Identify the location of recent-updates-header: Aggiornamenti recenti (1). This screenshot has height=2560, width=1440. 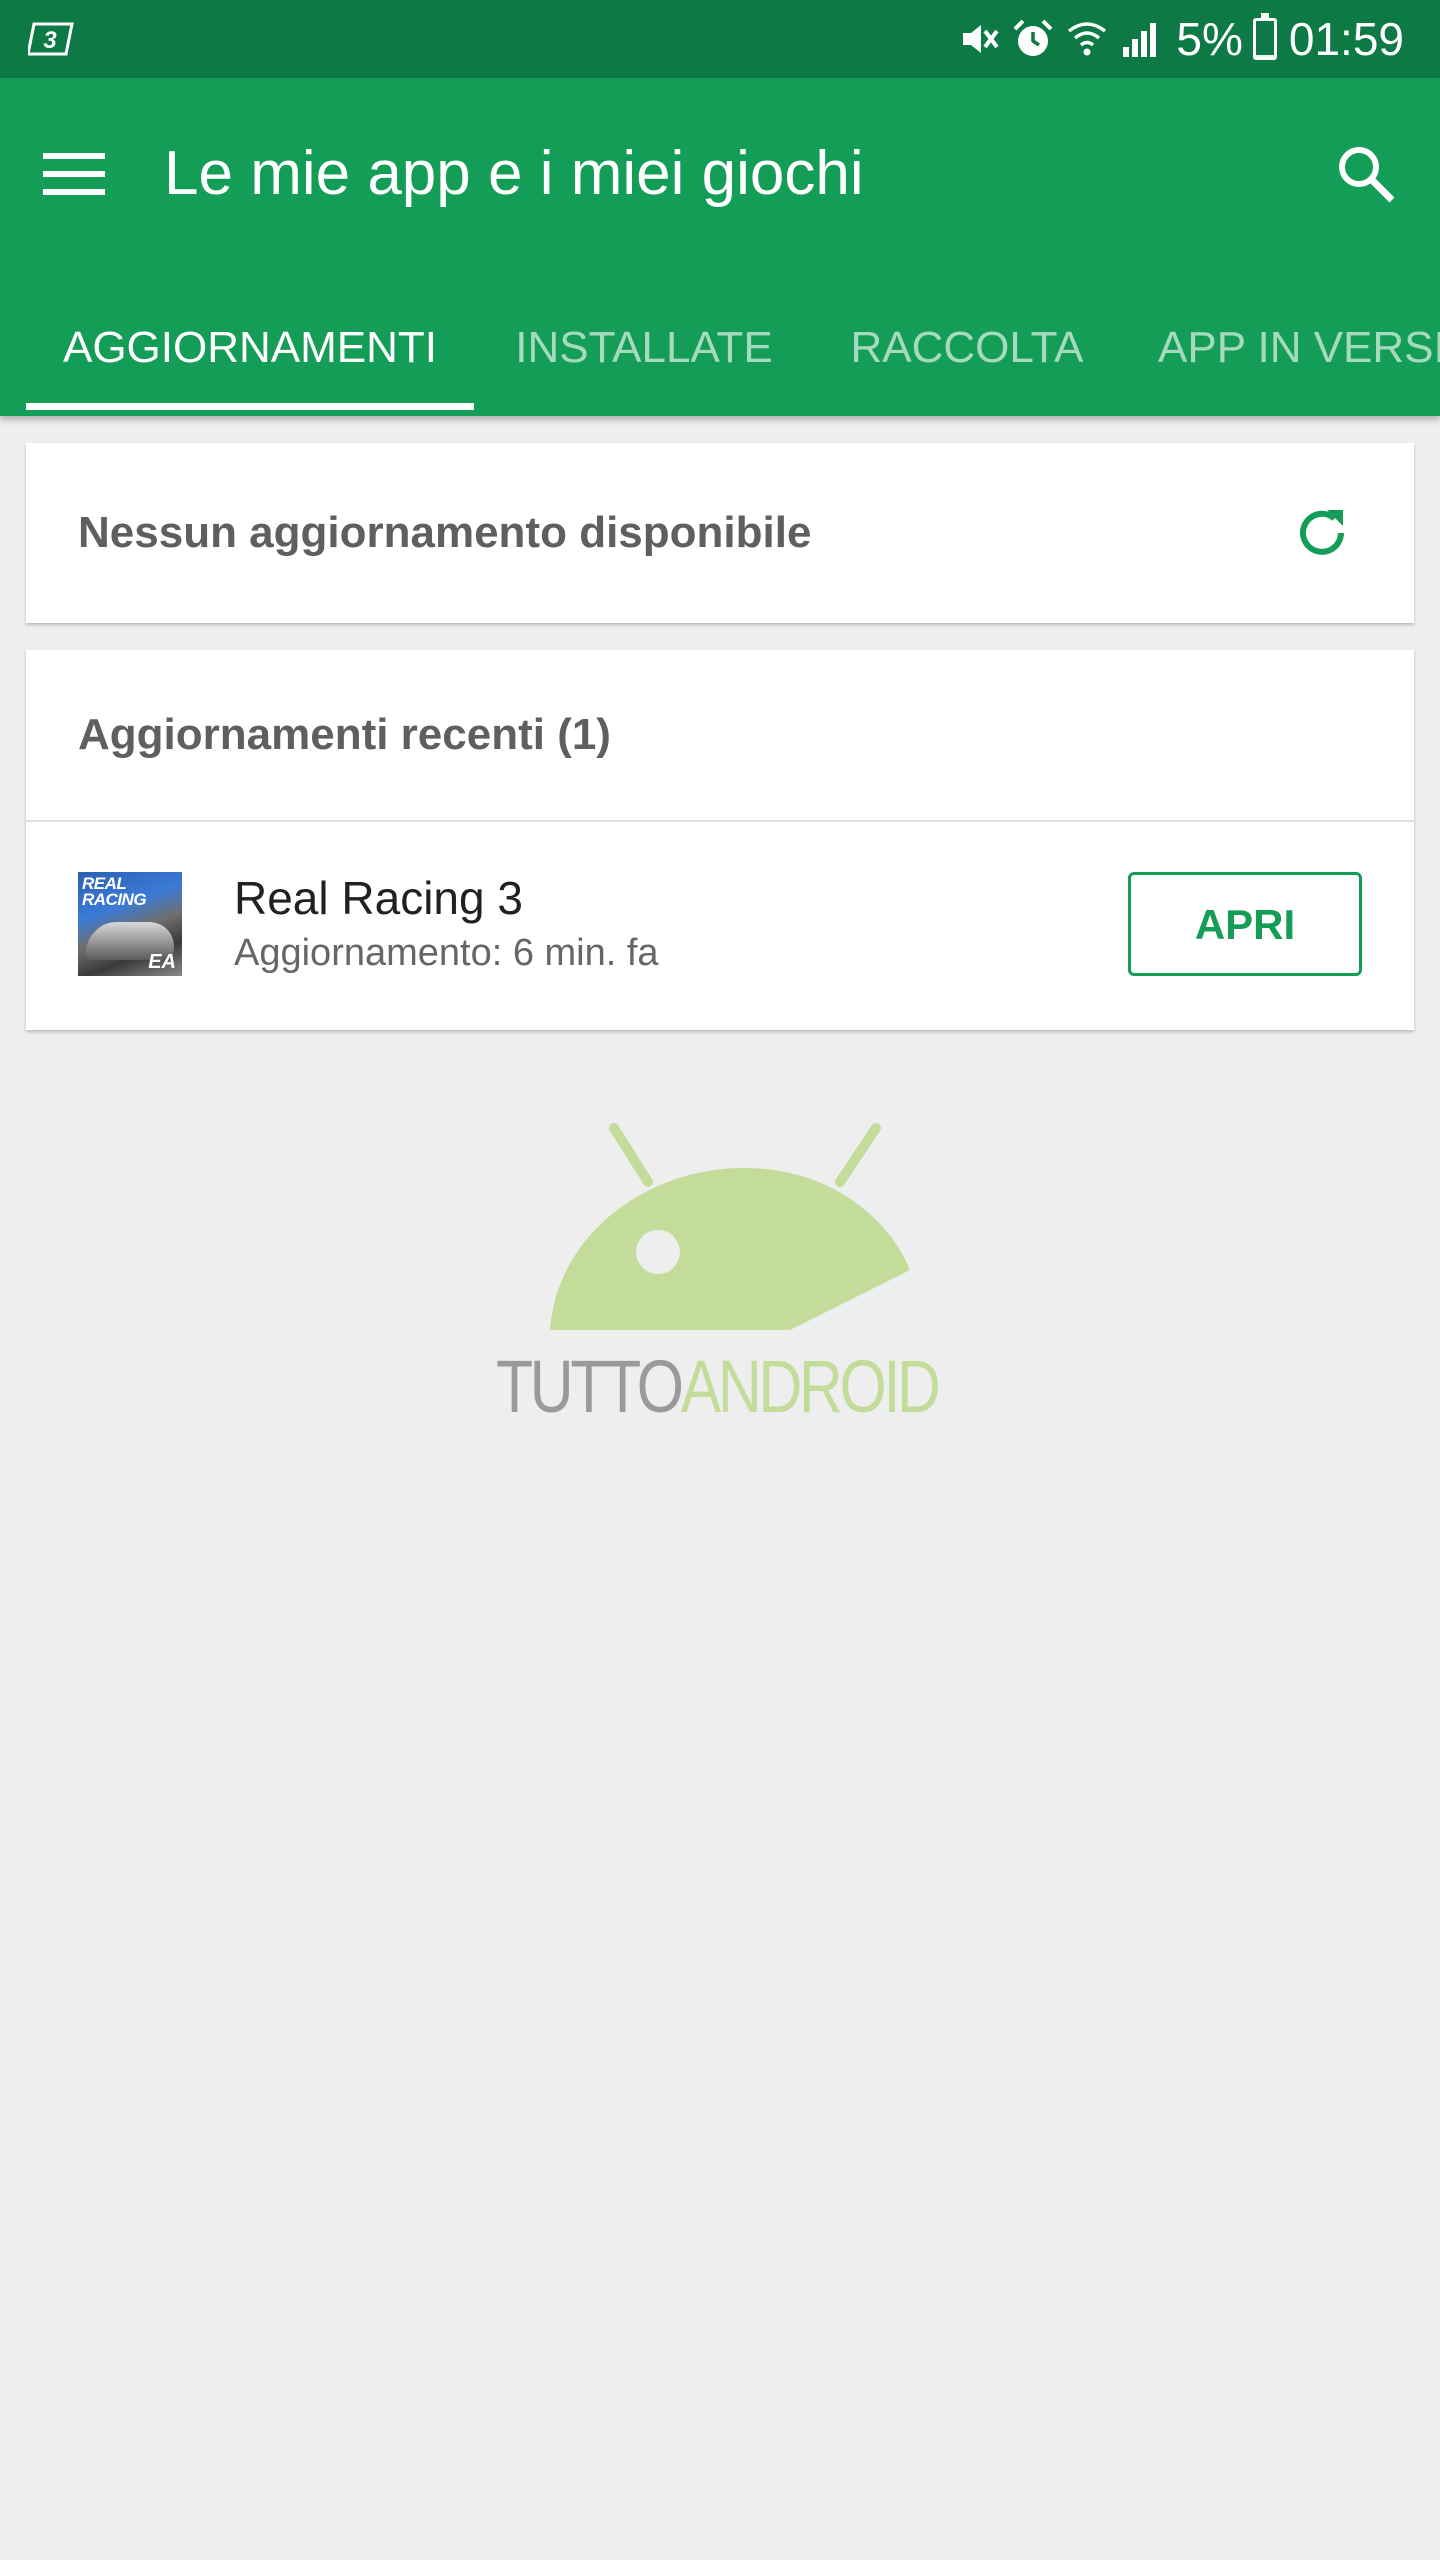
(344, 734).